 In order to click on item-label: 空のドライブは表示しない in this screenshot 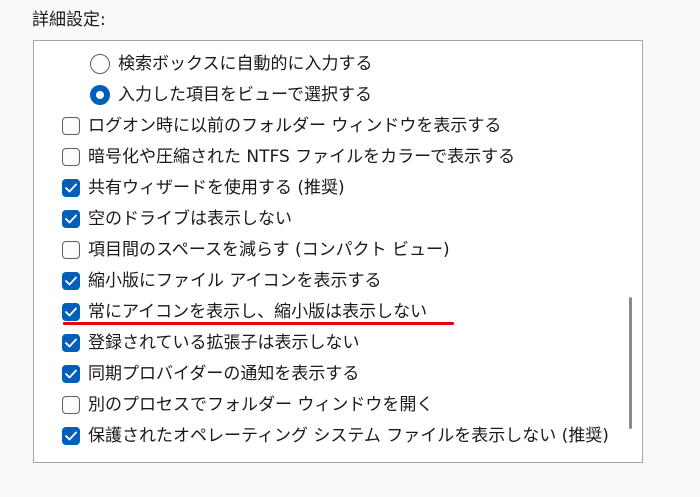, I will do `click(190, 219)`.